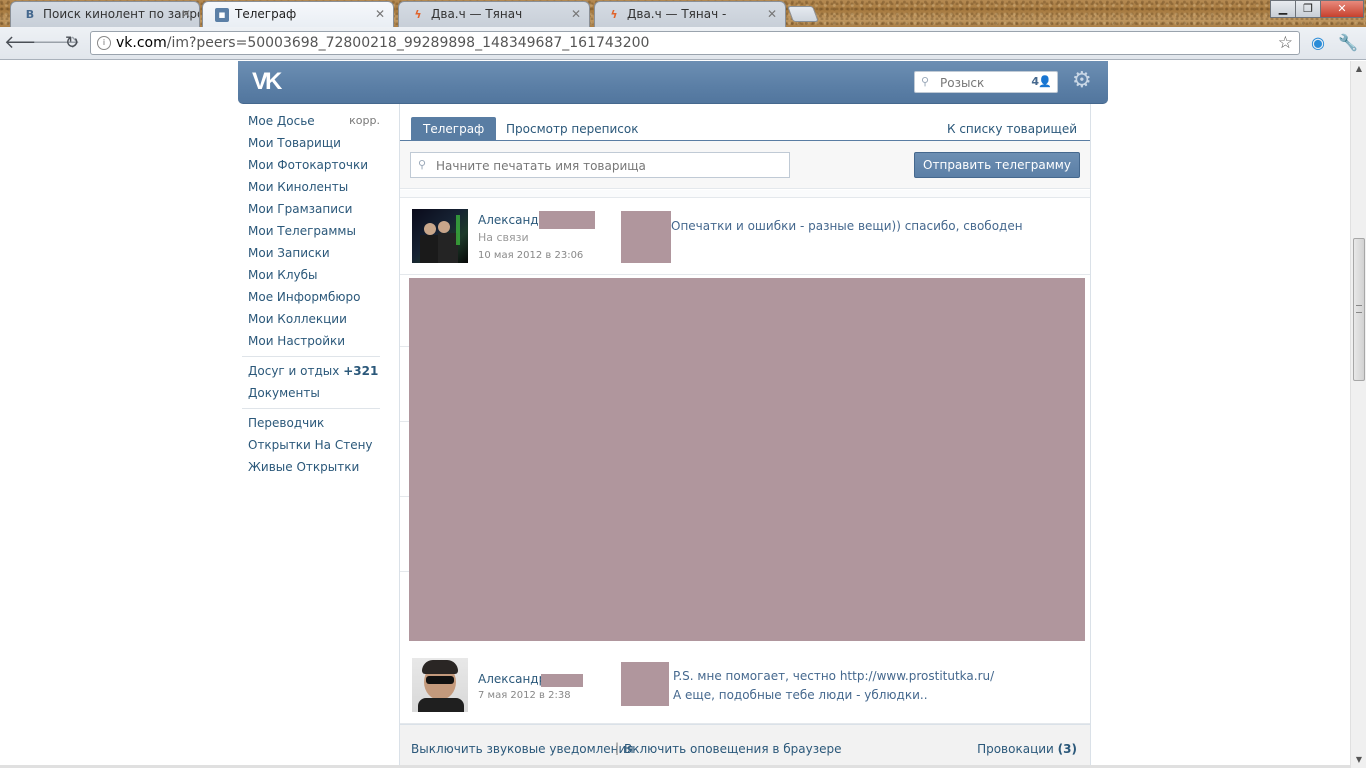  What do you see at coordinates (1358, 69) in the screenshot?
I see `scroll-up-arrow-icon: ▲` at bounding box center [1358, 69].